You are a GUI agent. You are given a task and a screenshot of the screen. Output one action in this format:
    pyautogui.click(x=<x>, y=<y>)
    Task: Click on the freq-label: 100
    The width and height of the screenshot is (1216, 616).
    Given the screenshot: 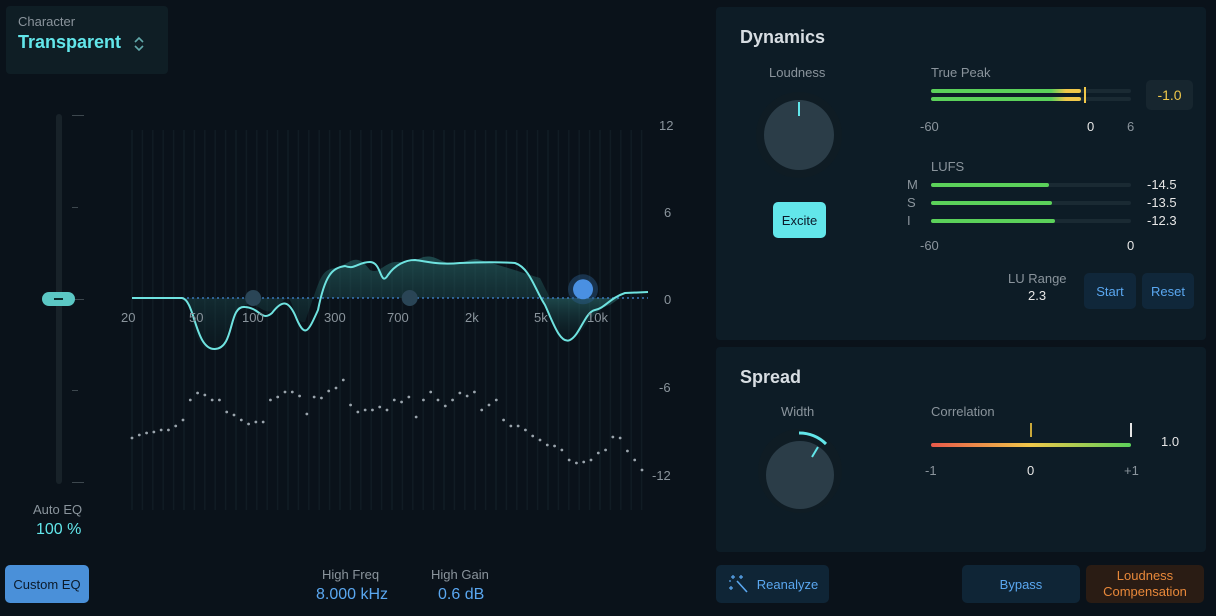 What is the action you would take?
    pyautogui.click(x=253, y=317)
    